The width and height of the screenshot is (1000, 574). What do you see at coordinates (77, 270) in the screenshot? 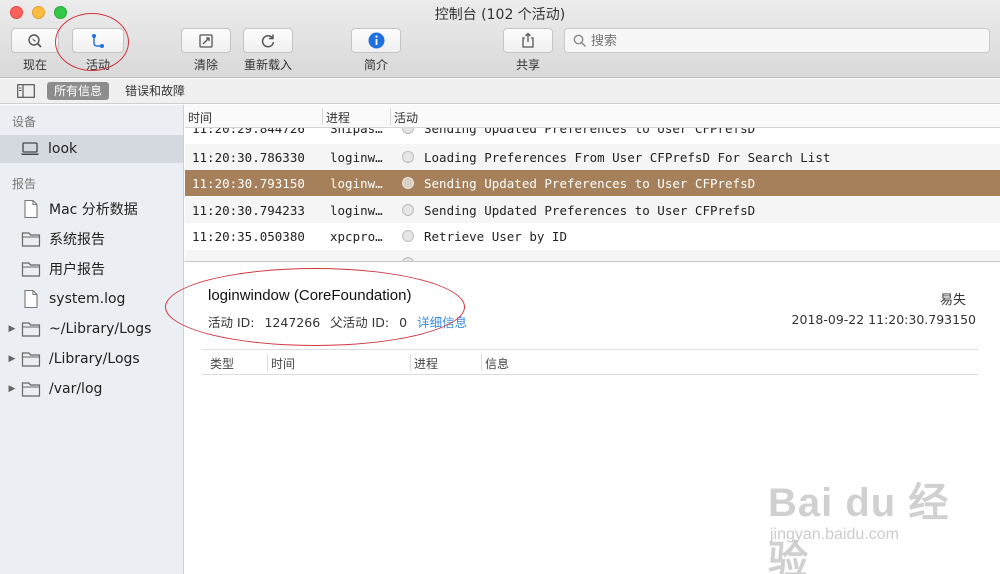
I see `sidebar-item-label: 用户报告` at bounding box center [77, 270].